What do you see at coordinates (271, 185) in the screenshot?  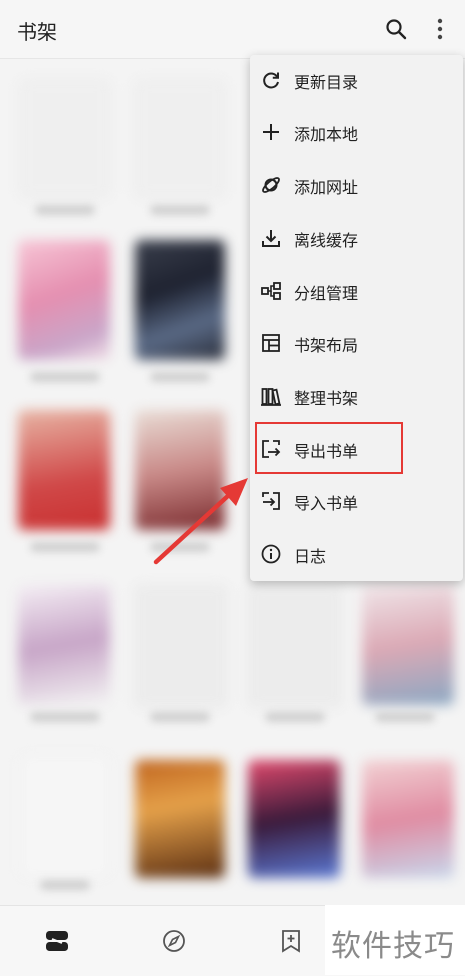 I see `planet-icon` at bounding box center [271, 185].